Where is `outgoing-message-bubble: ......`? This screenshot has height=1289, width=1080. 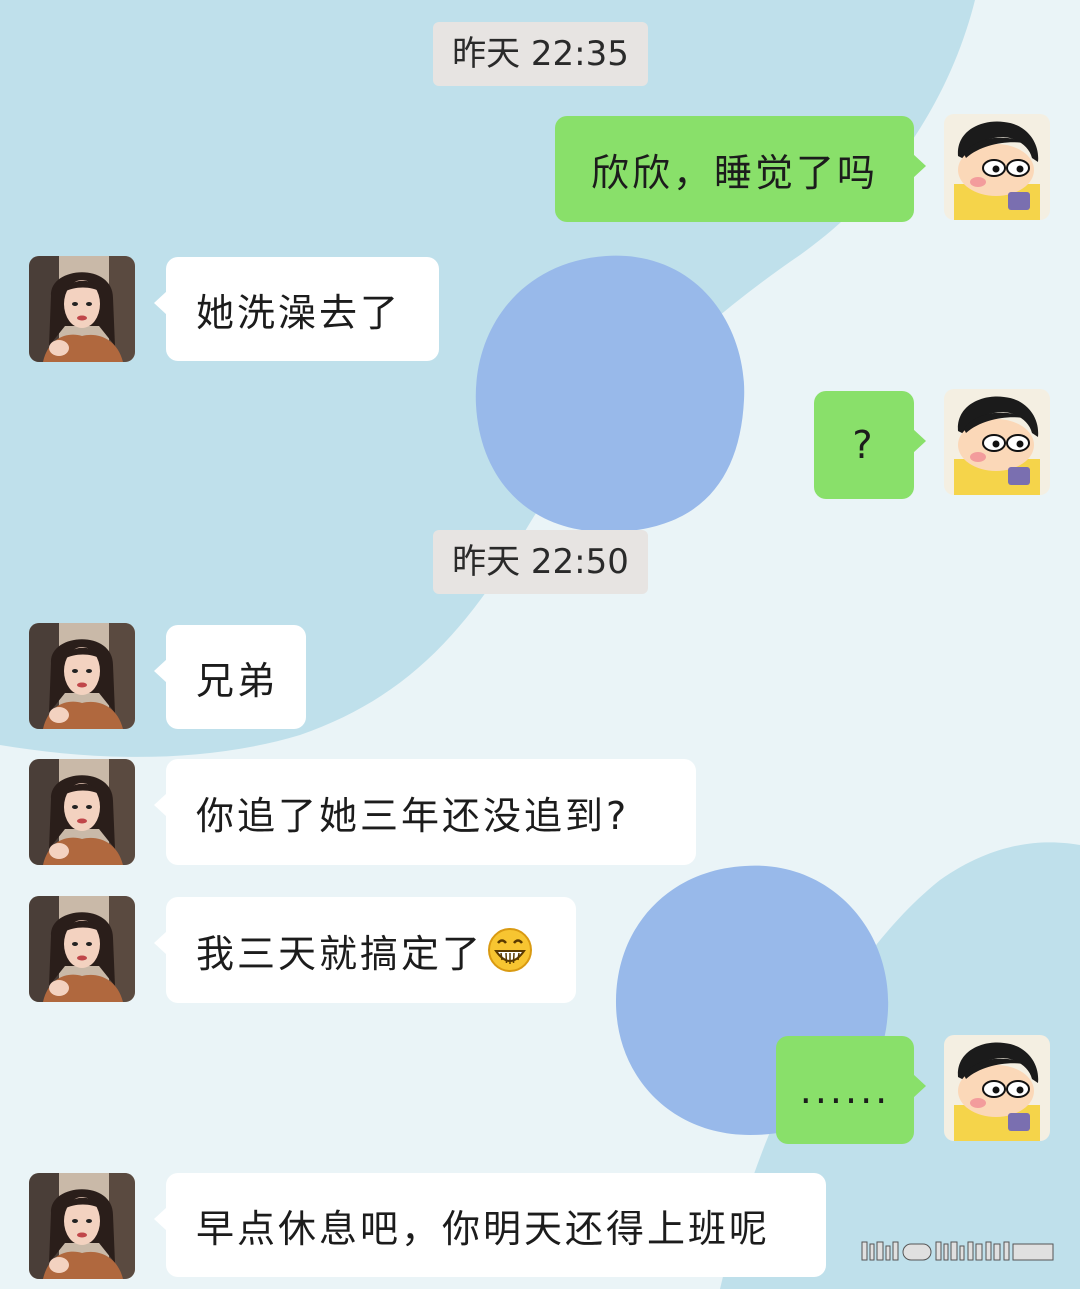
outgoing-message-bubble: ...... is located at coordinates (851, 1090).